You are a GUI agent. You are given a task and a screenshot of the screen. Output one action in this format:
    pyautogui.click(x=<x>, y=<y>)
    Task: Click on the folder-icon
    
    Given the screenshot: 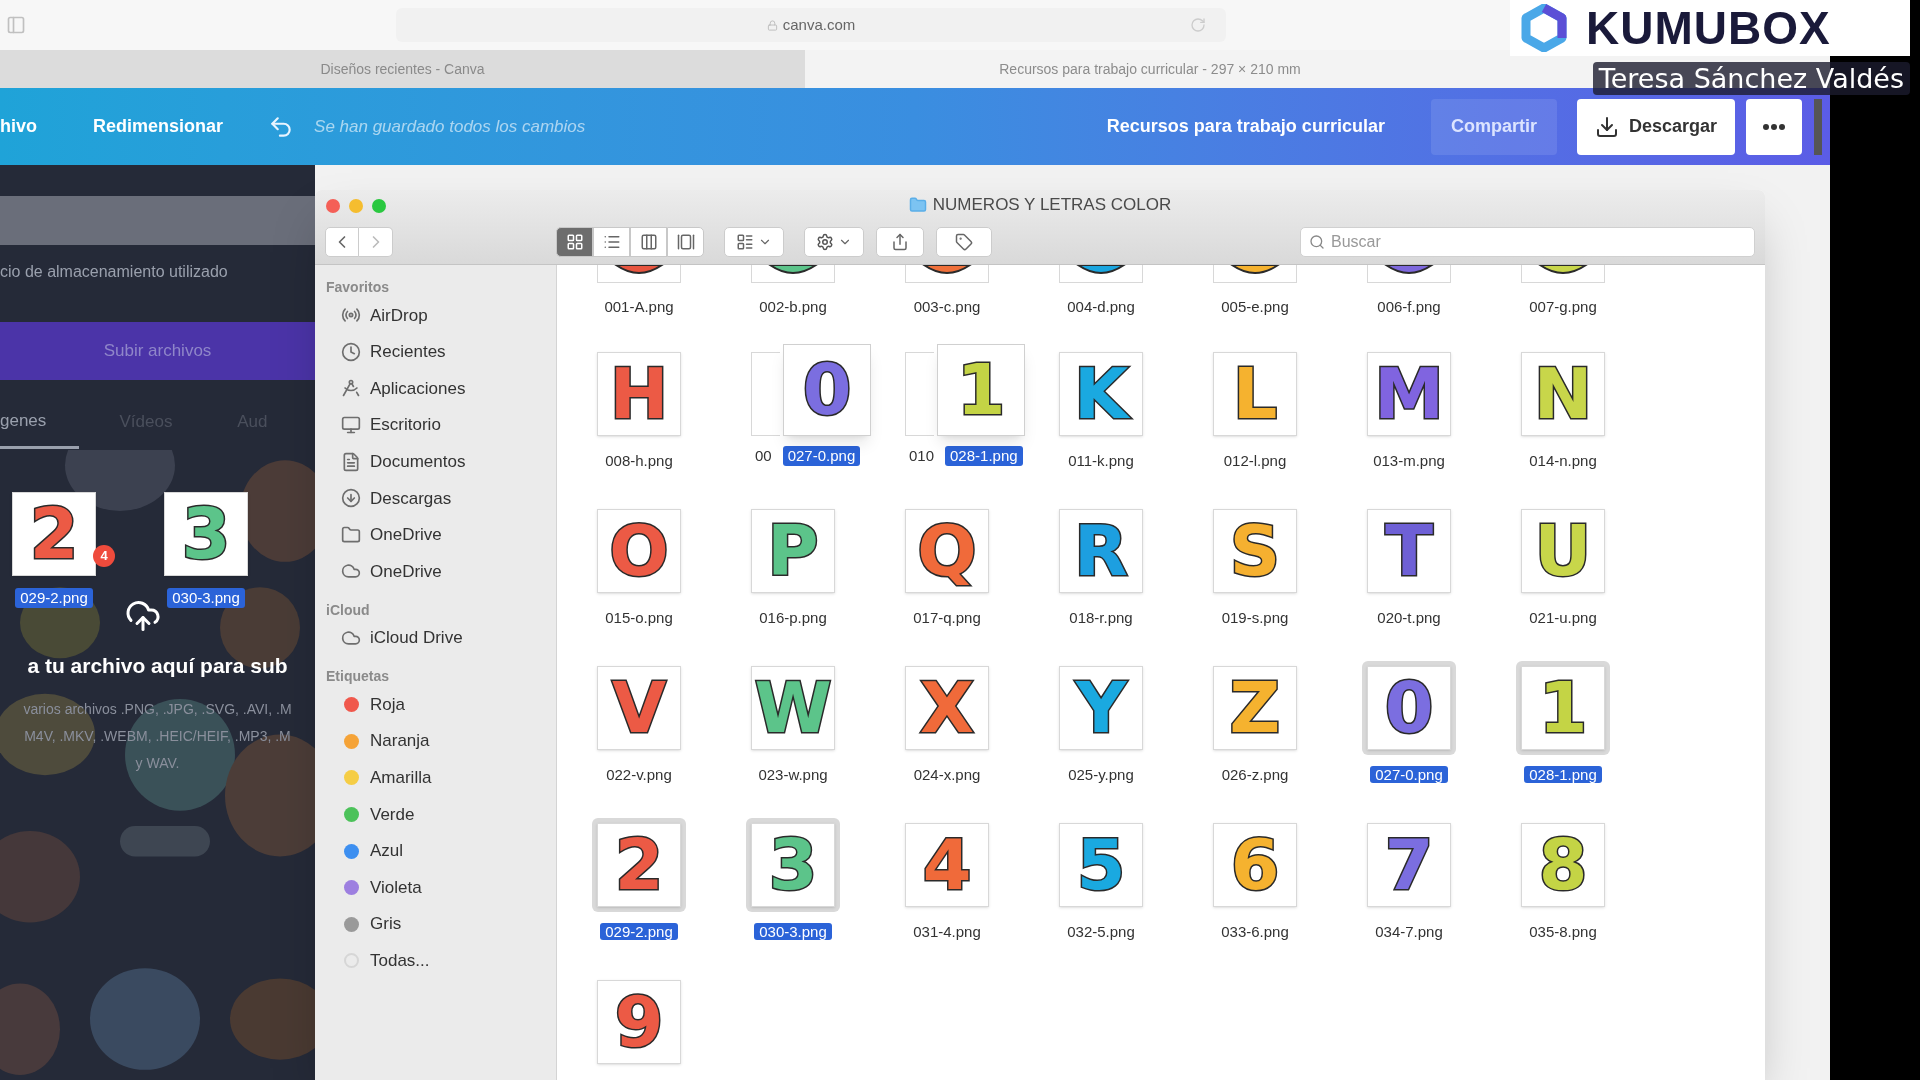 What is the action you would take?
    pyautogui.click(x=351, y=534)
    